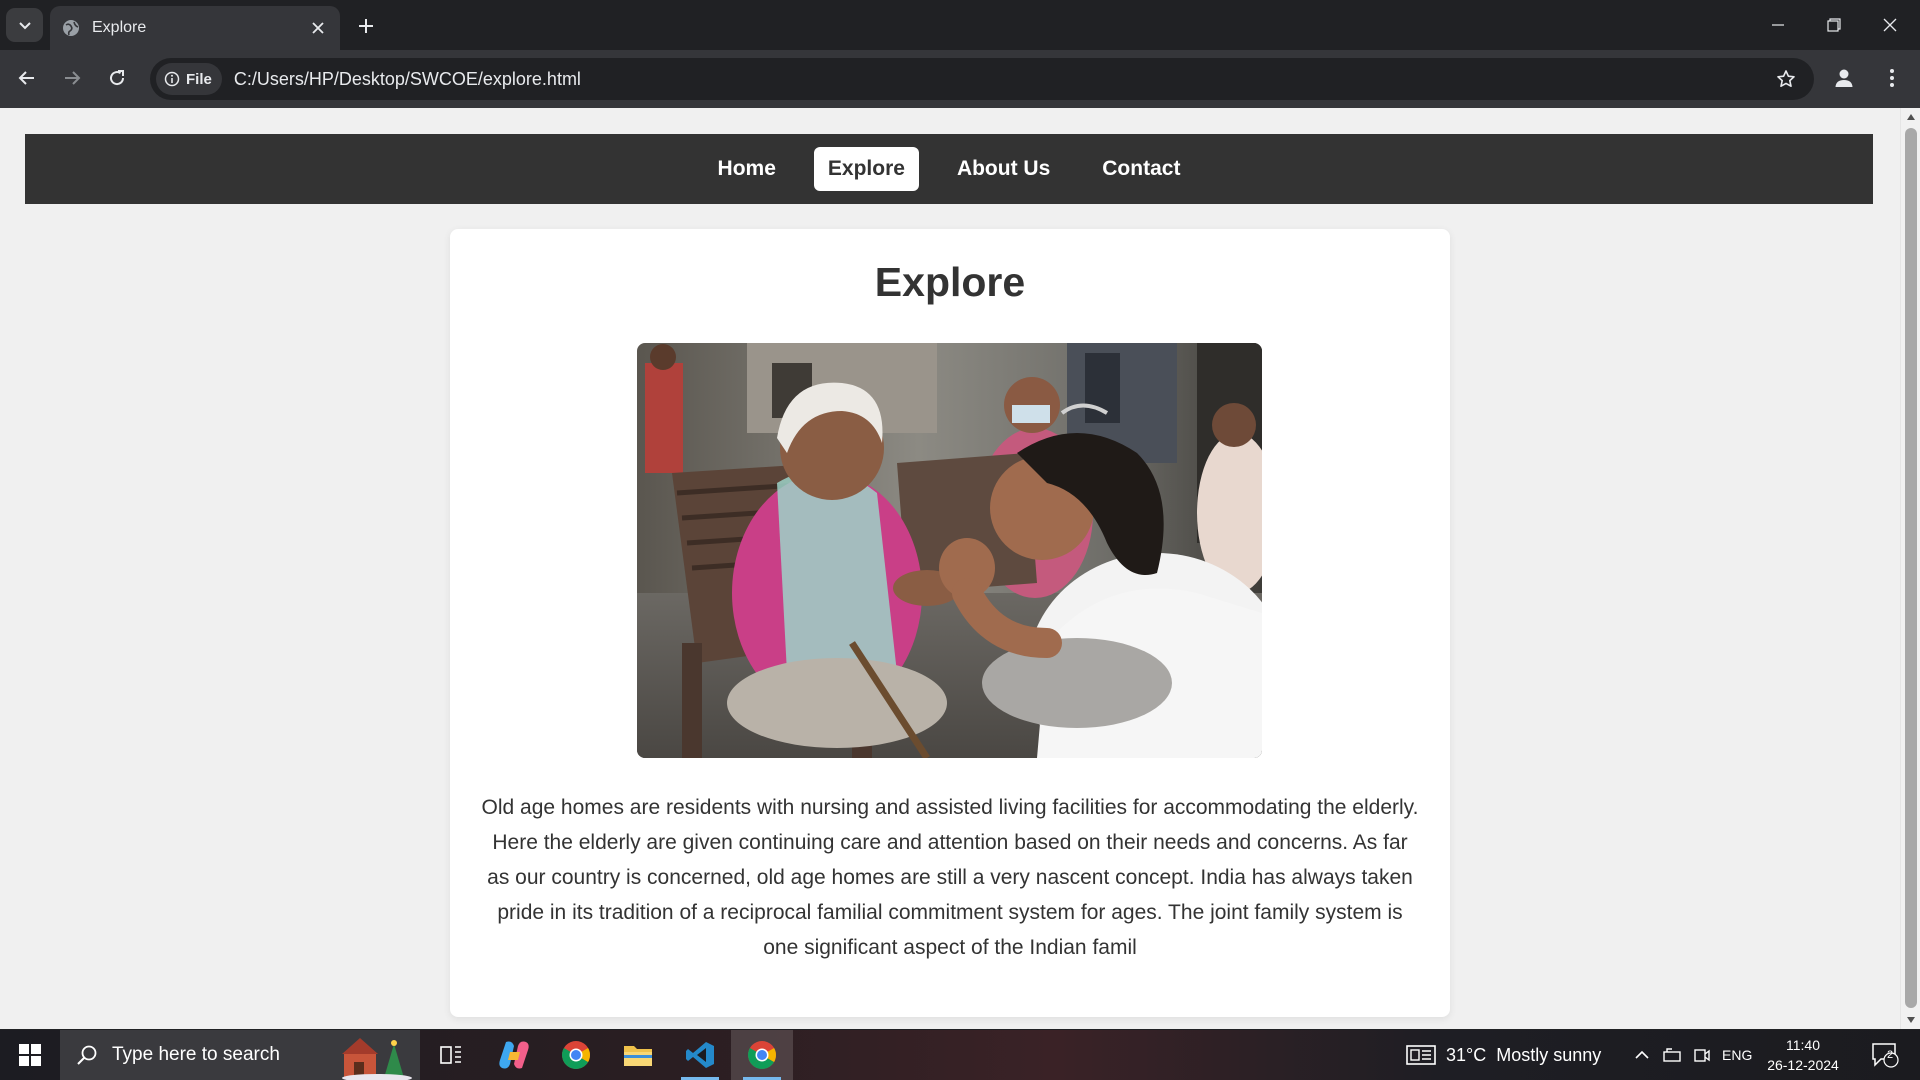  I want to click on restore-icon, so click(1834, 25).